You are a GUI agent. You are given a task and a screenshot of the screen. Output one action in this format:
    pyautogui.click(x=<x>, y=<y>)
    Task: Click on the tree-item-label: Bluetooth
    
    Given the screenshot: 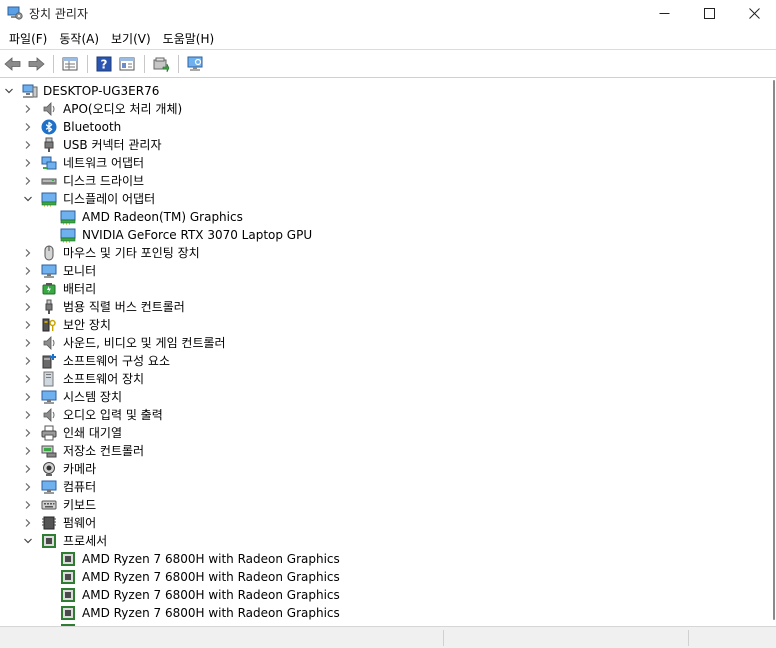 What is the action you would take?
    pyautogui.click(x=92, y=127)
    